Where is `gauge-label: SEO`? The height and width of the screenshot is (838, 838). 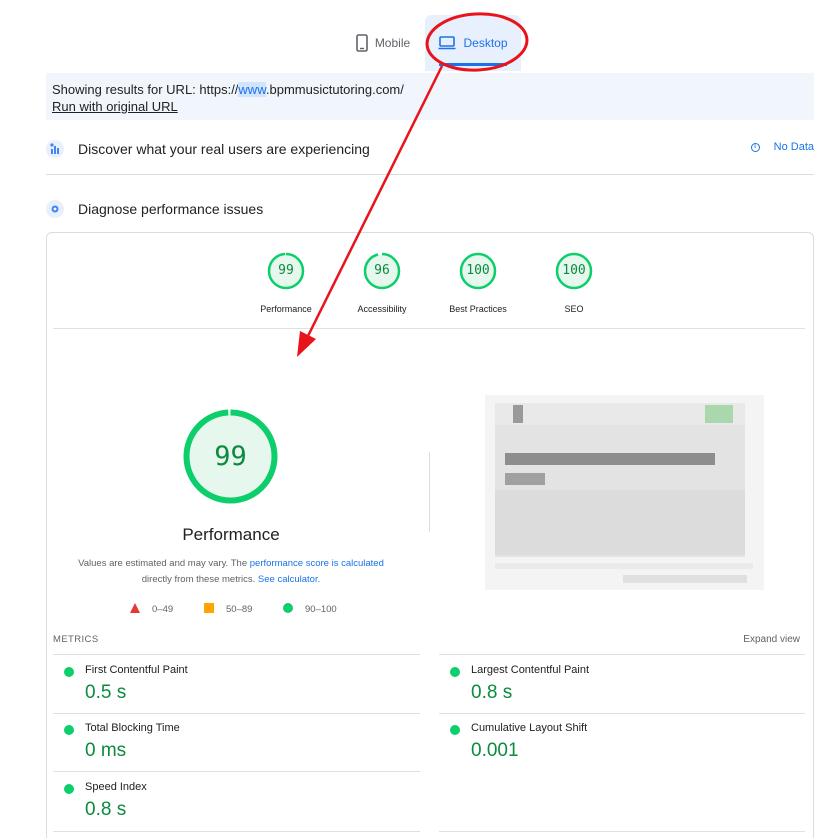 gauge-label: SEO is located at coordinates (574, 309).